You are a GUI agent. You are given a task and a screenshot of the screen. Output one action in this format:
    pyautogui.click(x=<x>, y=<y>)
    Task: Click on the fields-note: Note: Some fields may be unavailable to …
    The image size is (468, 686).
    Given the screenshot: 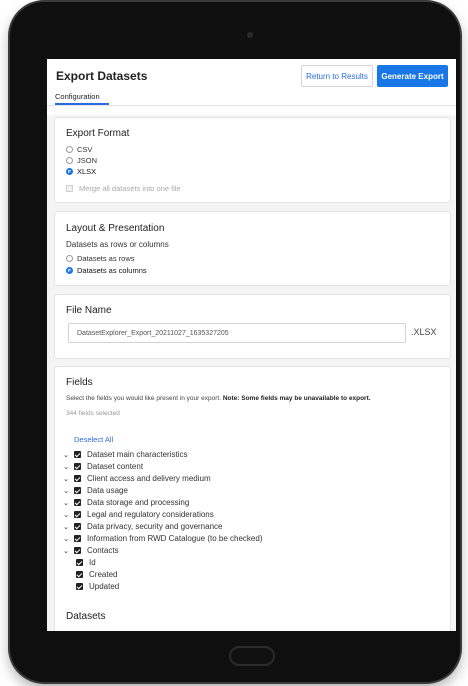 What is the action you would take?
    pyautogui.click(x=296, y=398)
    